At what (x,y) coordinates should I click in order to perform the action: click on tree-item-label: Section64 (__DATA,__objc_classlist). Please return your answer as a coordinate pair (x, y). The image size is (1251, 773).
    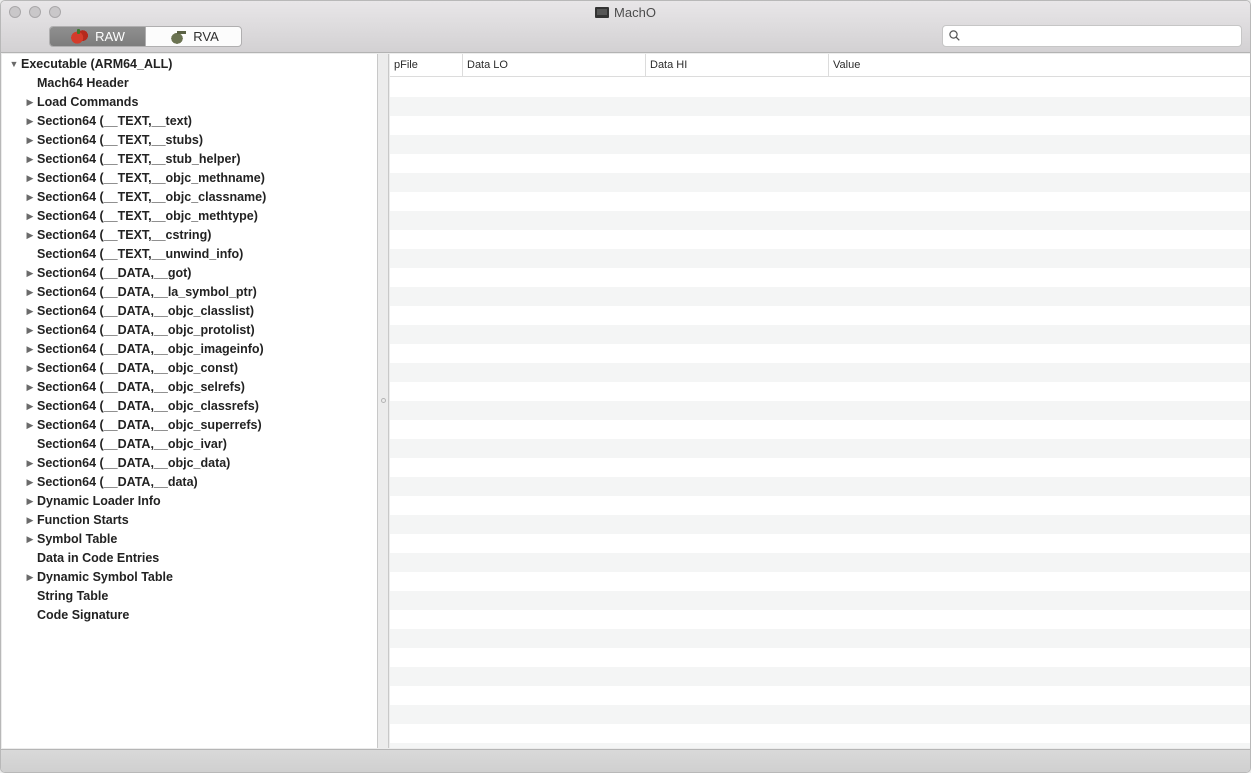
    Looking at the image, I should click on (145, 311).